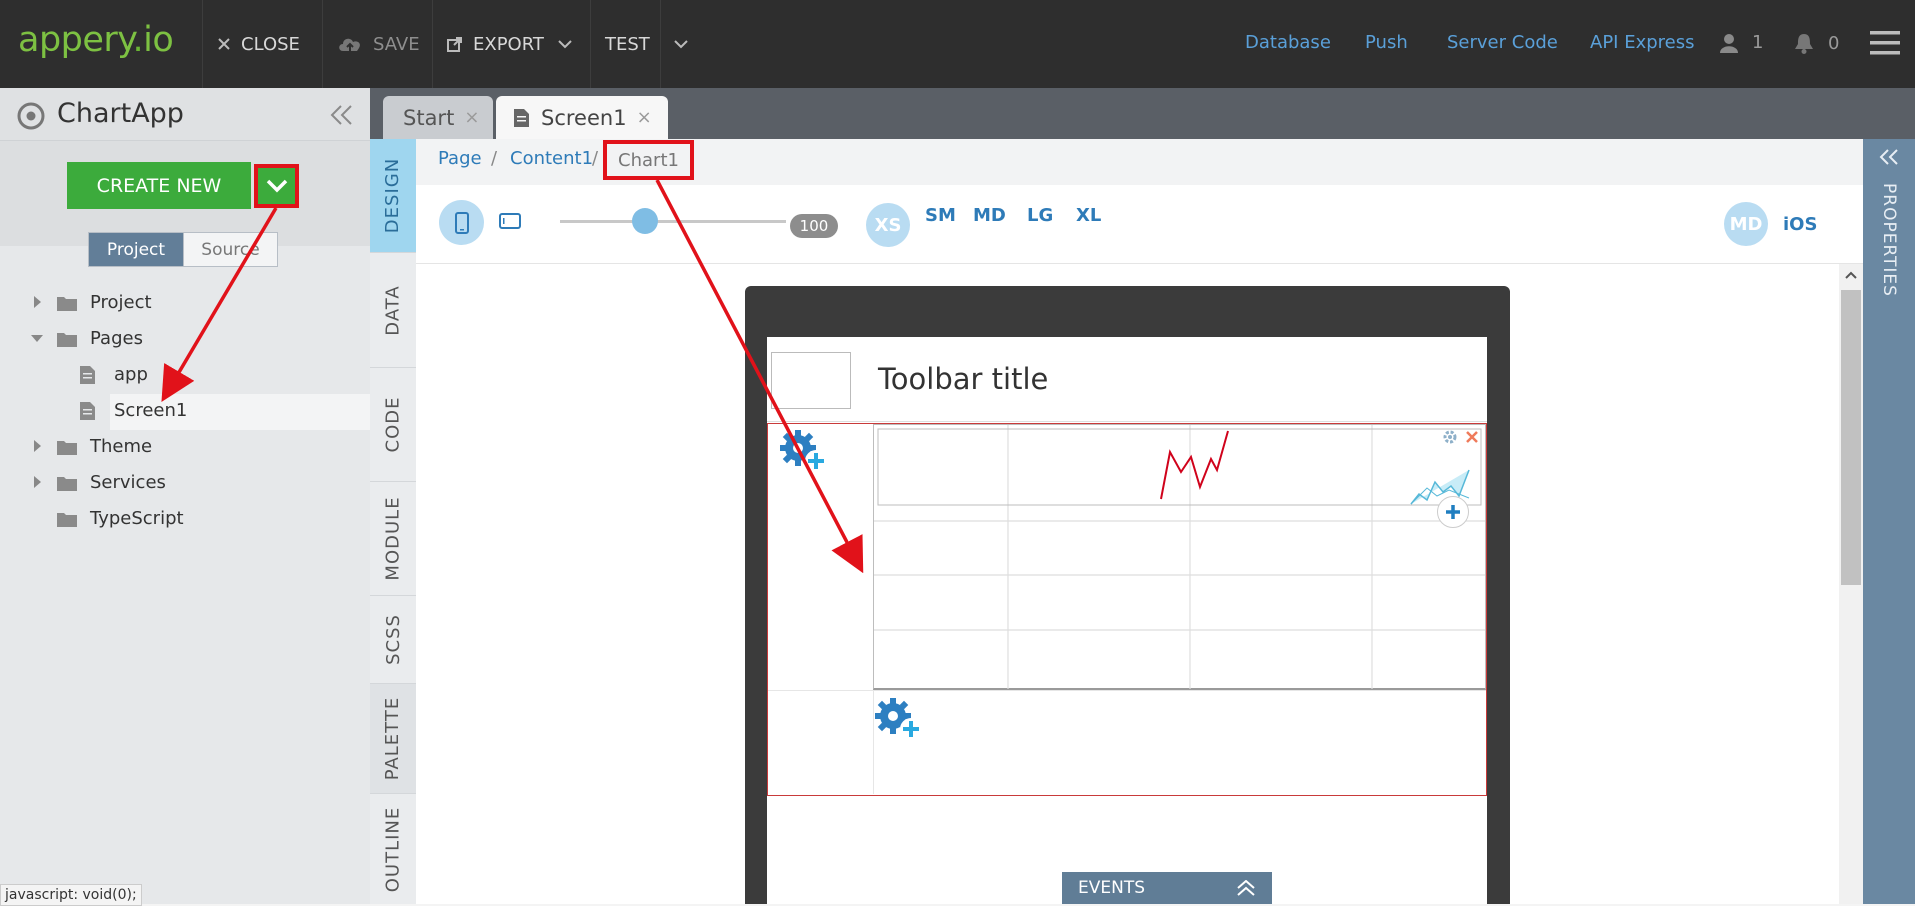 This screenshot has width=1915, height=906. Describe the element at coordinates (461, 222) in the screenshot. I see `phone-portrait-button` at that location.